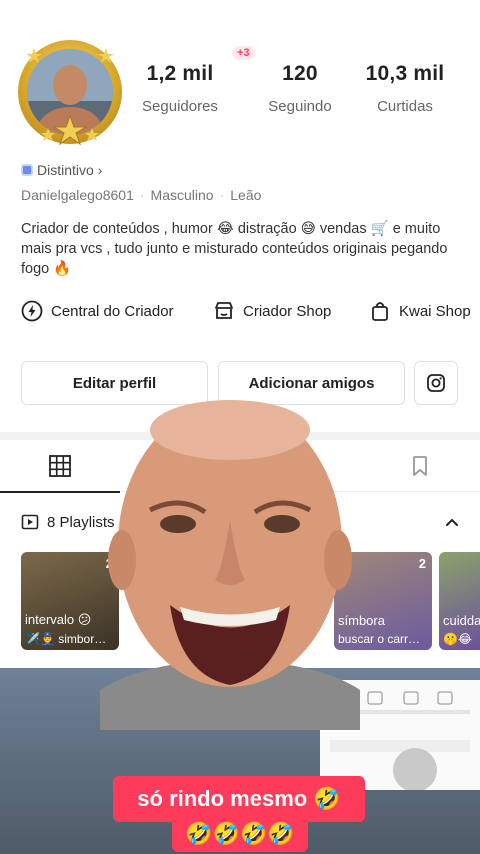 The image size is (480, 854). What do you see at coordinates (58, 619) in the screenshot?
I see `playlist-title: intervalo 😕` at bounding box center [58, 619].